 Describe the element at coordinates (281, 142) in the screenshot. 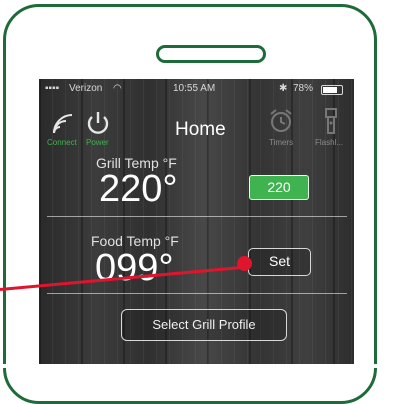

I see `timers-label: Timers` at that location.